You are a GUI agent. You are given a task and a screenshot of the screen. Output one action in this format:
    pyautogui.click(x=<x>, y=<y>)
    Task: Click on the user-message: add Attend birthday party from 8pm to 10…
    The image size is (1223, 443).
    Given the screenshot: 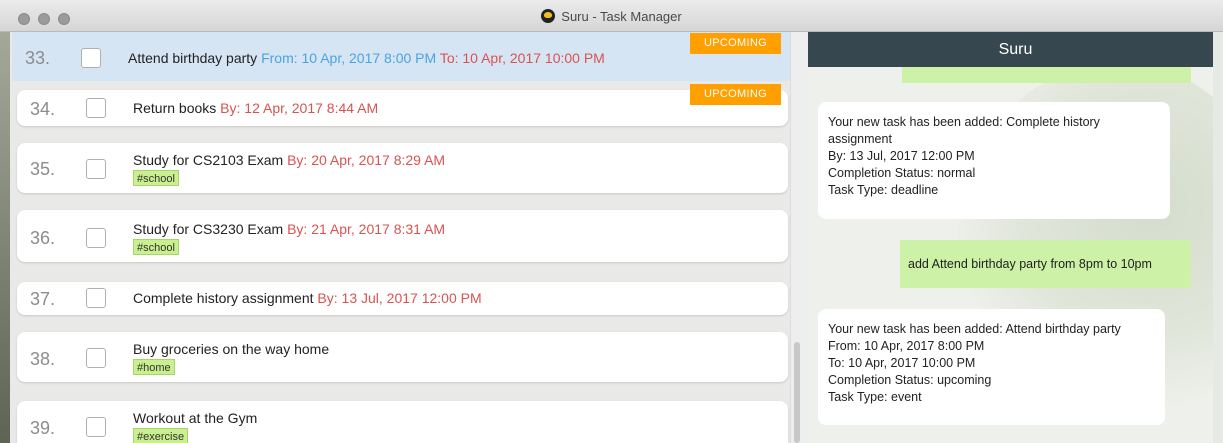 What is the action you would take?
    pyautogui.click(x=1045, y=264)
    